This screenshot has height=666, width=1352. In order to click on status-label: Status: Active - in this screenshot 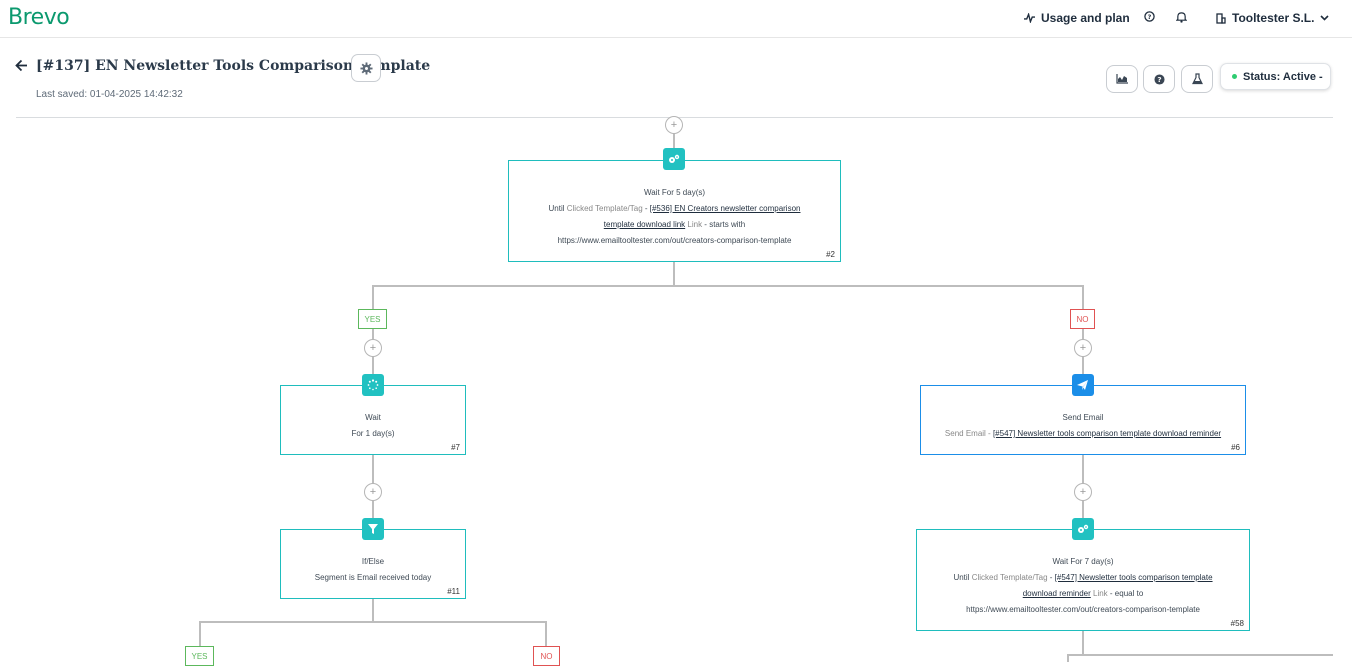, I will do `click(1283, 76)`.